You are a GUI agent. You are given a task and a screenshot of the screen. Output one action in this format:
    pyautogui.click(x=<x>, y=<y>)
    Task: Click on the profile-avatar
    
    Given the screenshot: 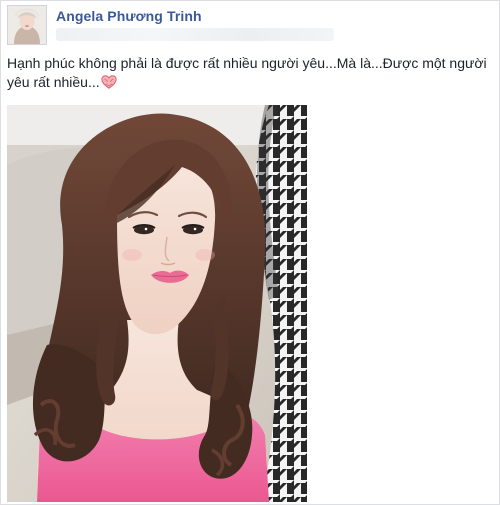 What is the action you would take?
    pyautogui.click(x=27, y=25)
    